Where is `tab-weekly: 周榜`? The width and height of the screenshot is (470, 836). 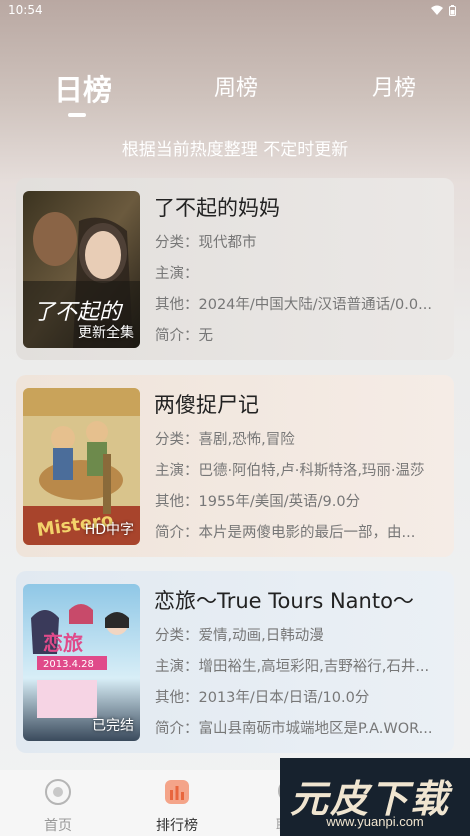
tab-weekly: 周榜 is located at coordinates (236, 86).